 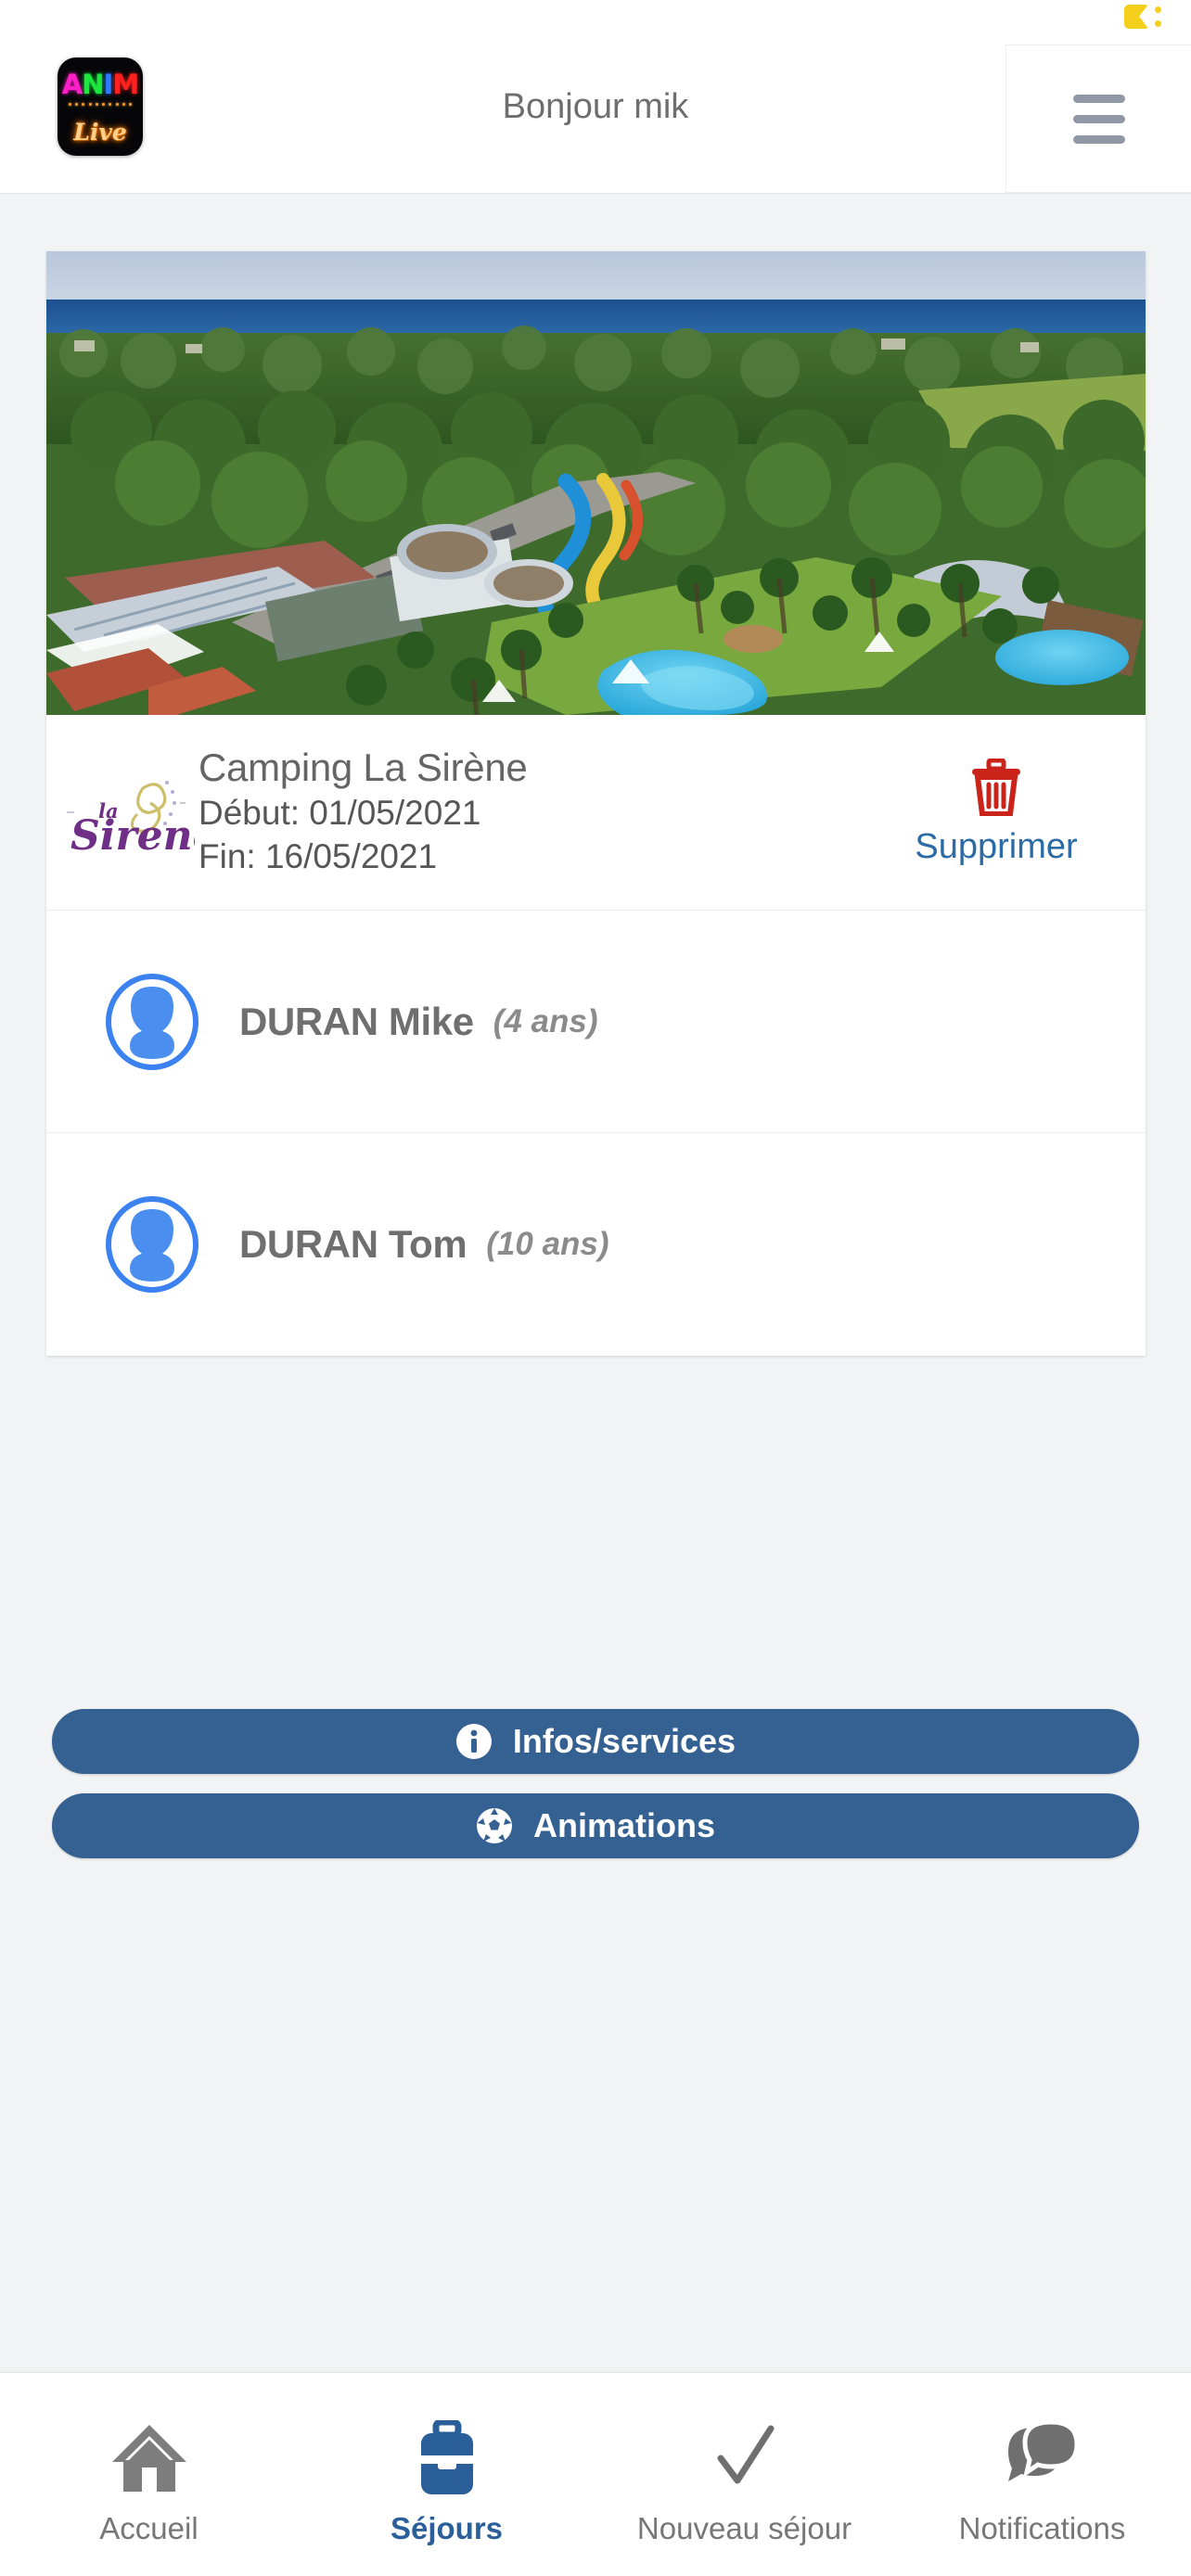 What do you see at coordinates (1145, 17) in the screenshot?
I see `network-glyph-icon` at bounding box center [1145, 17].